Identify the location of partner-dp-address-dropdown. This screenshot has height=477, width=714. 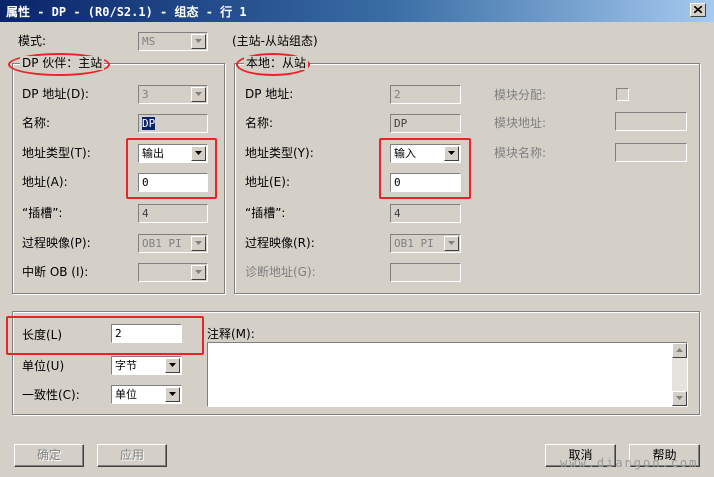
(198, 94).